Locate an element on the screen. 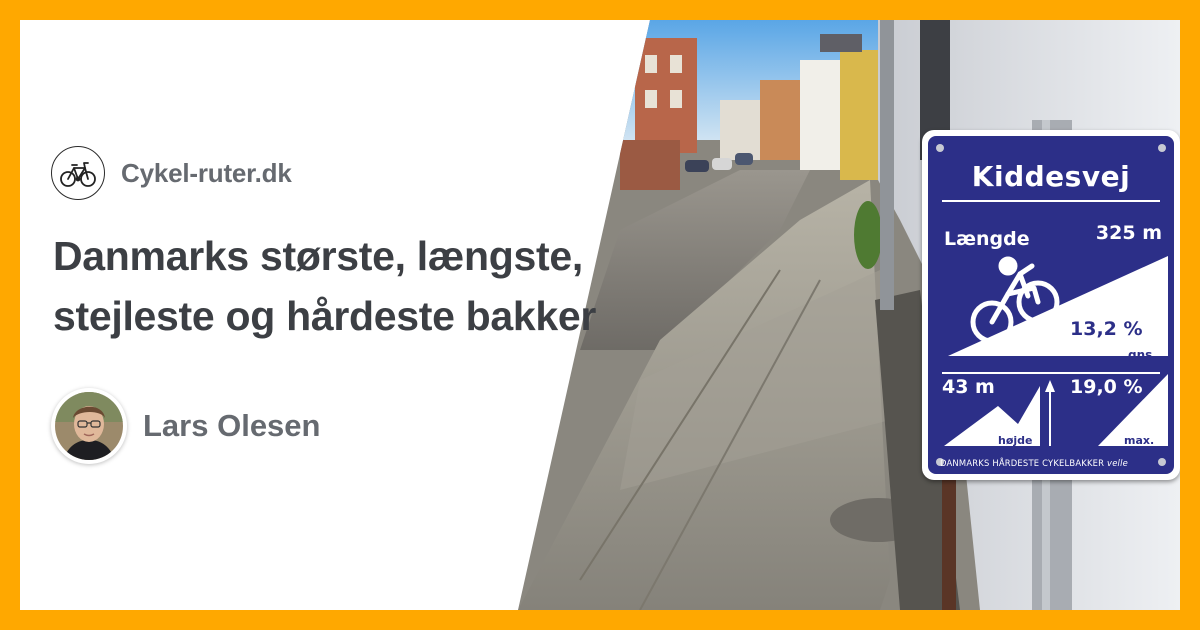  sign-divider is located at coordinates (1051, 201).